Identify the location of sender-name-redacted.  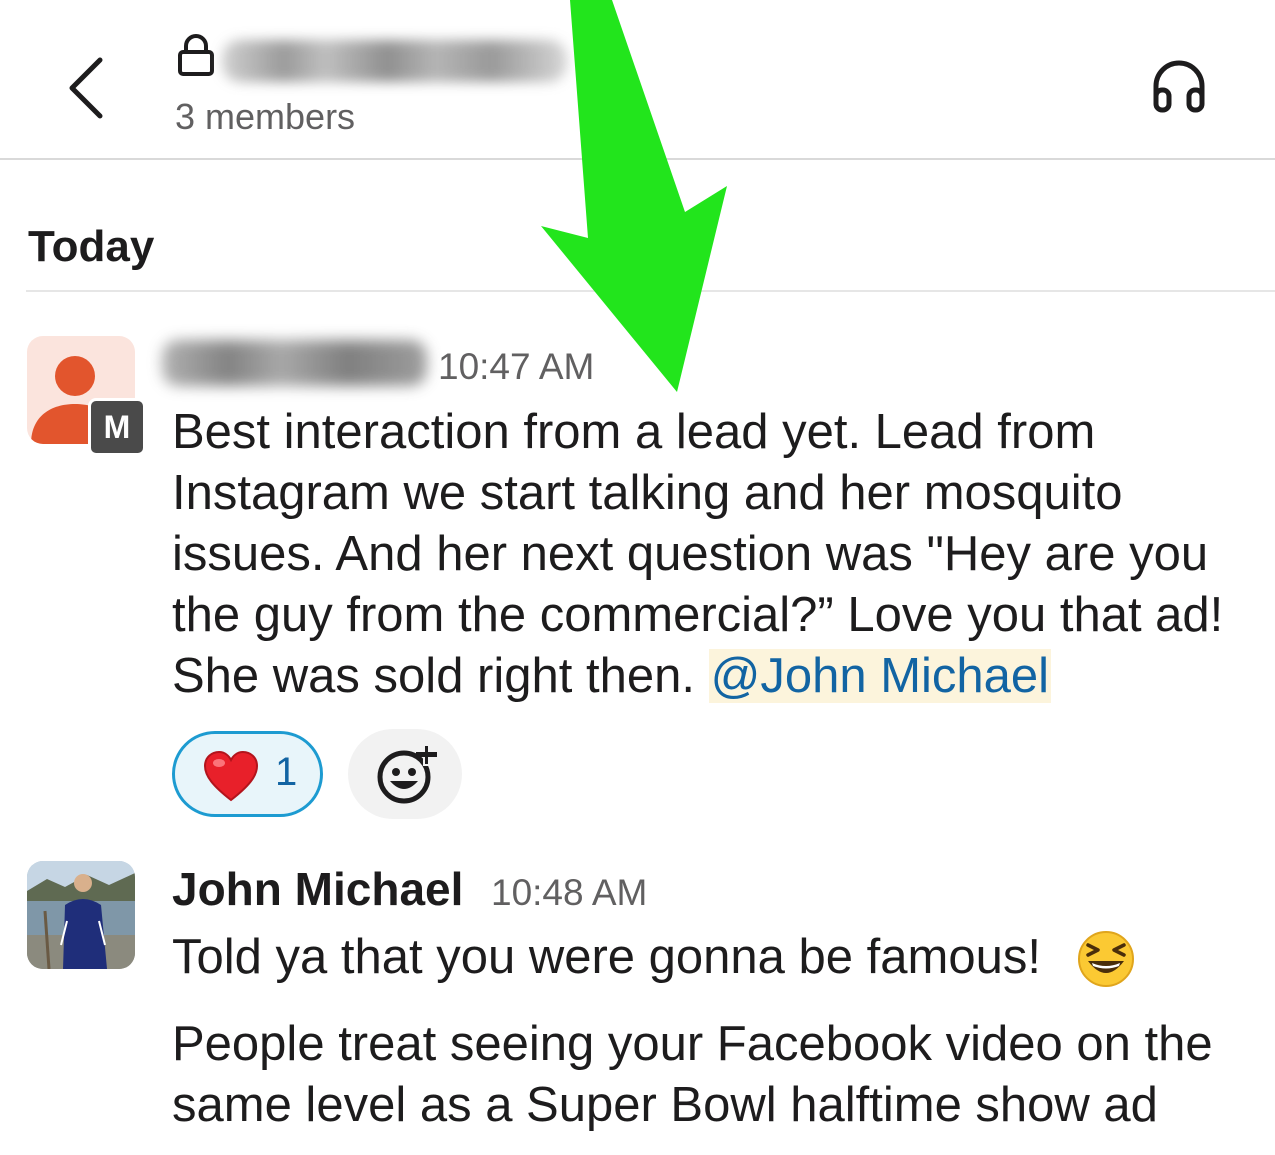
(294, 363).